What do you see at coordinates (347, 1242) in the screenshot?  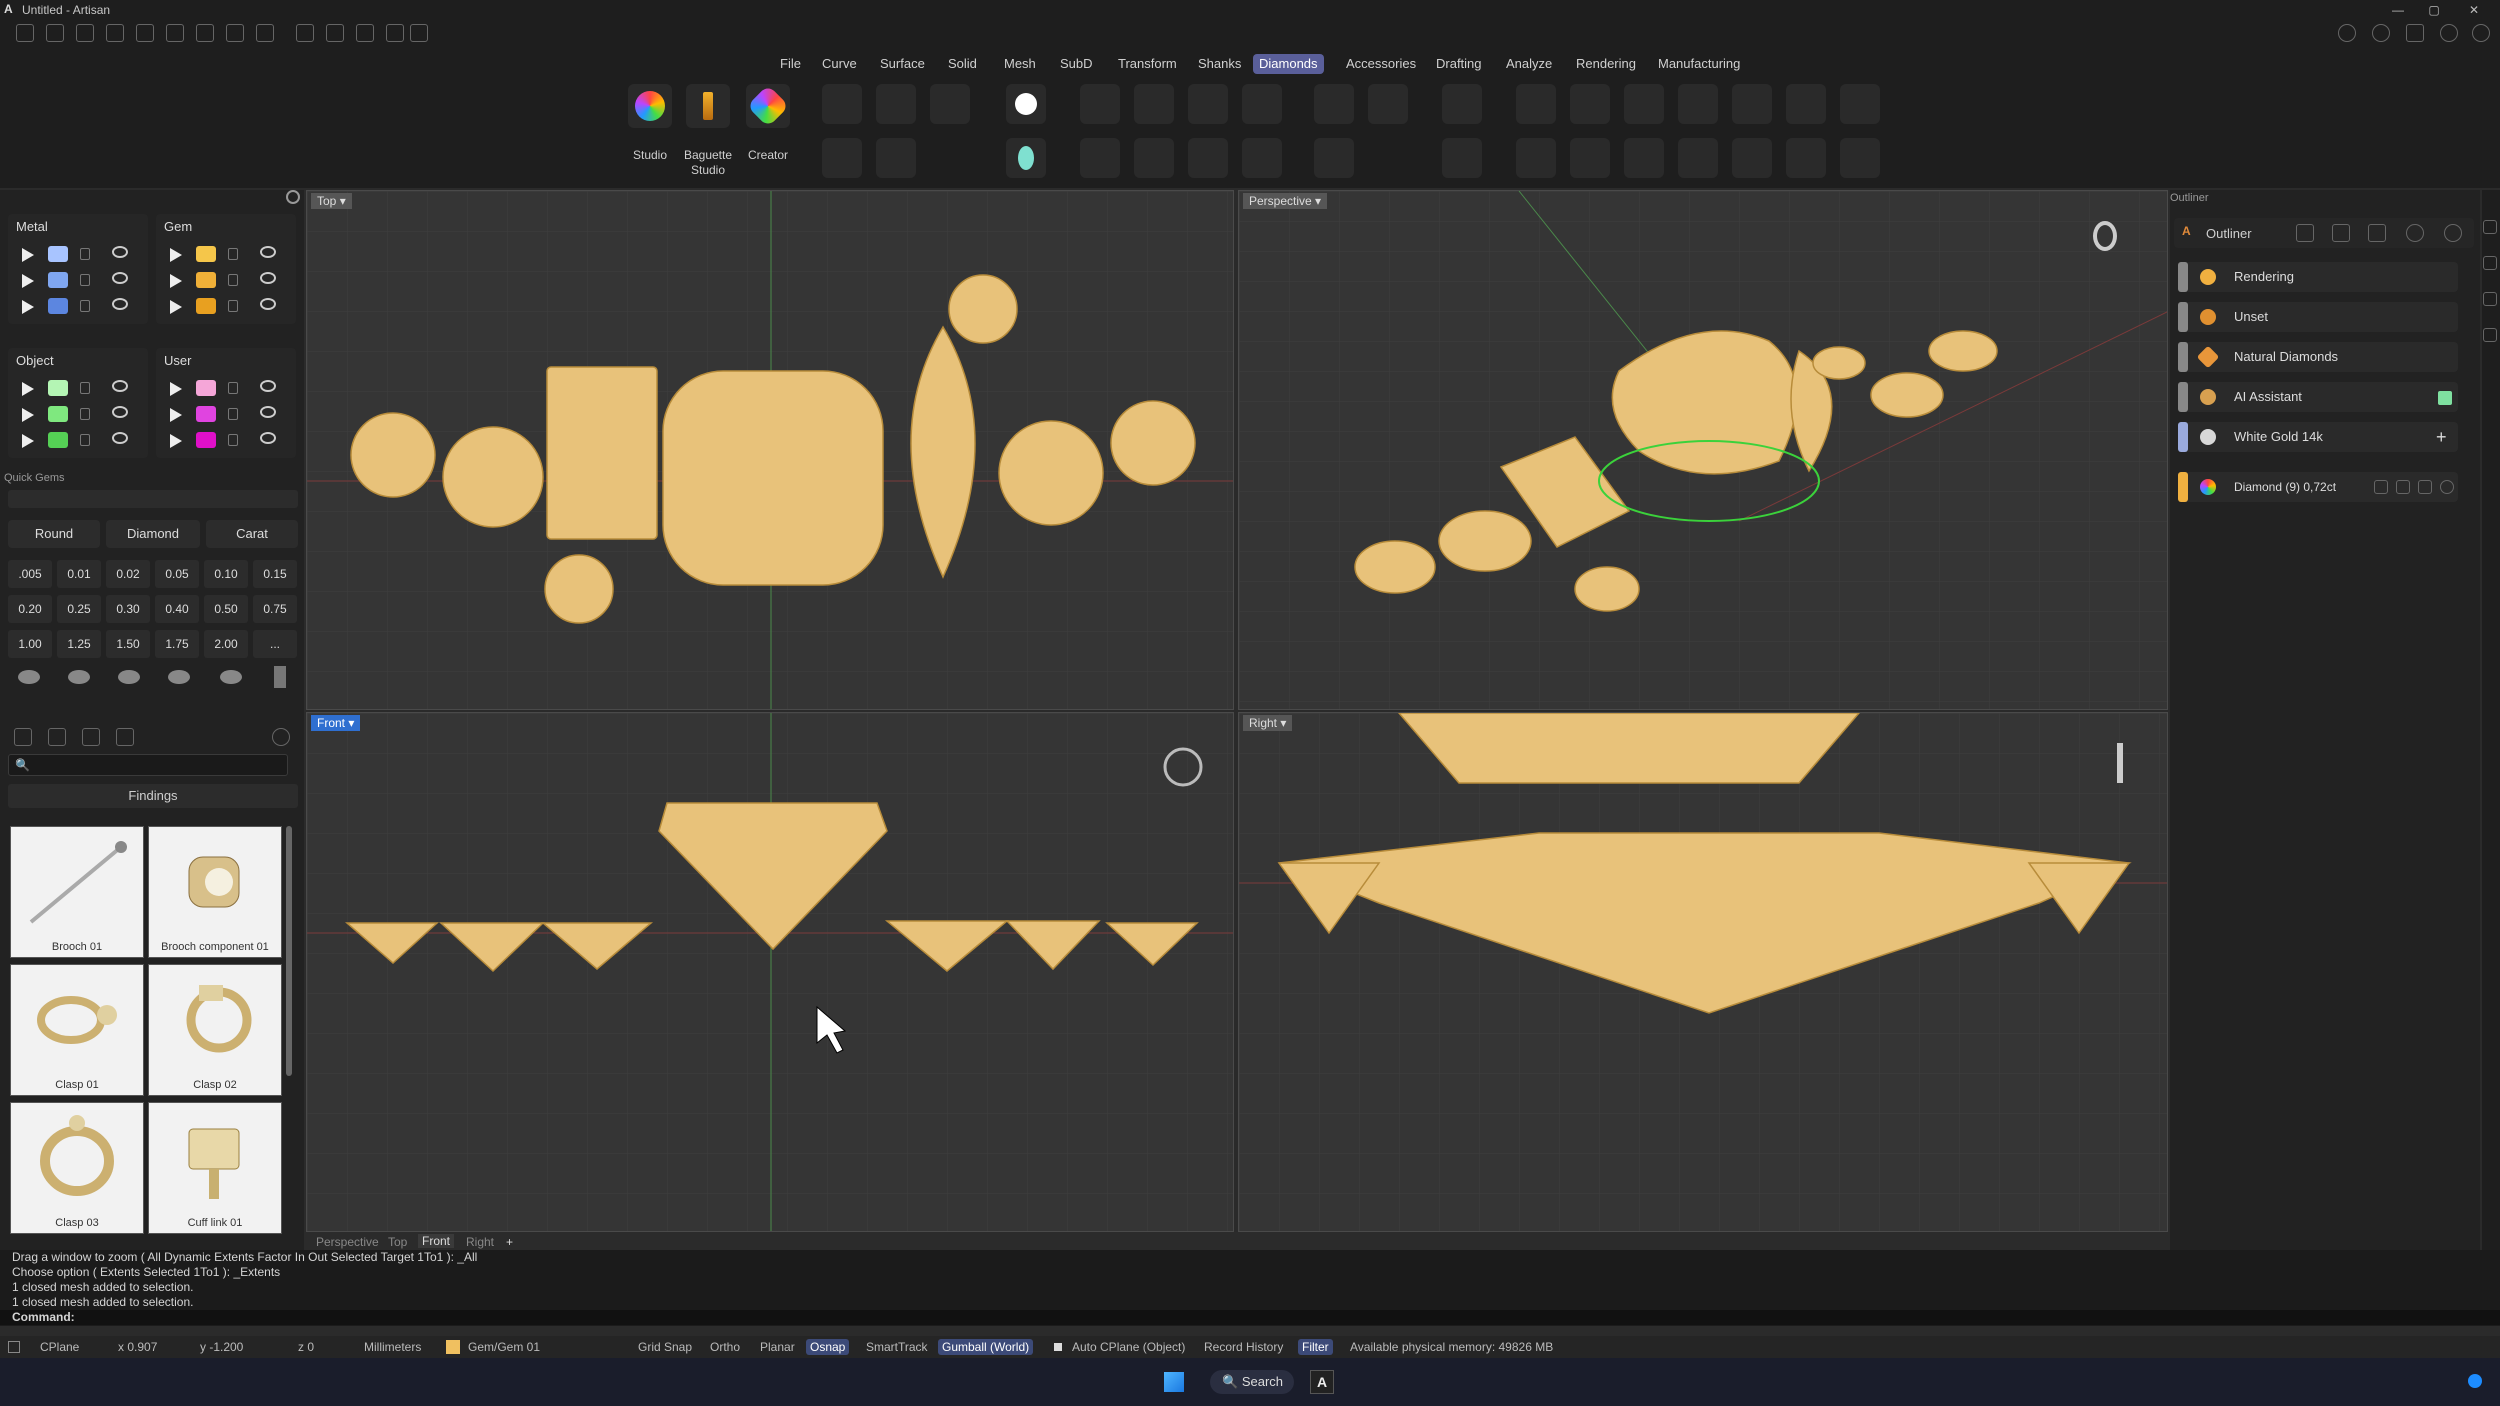 I see `tab-perspective: Perspective` at bounding box center [347, 1242].